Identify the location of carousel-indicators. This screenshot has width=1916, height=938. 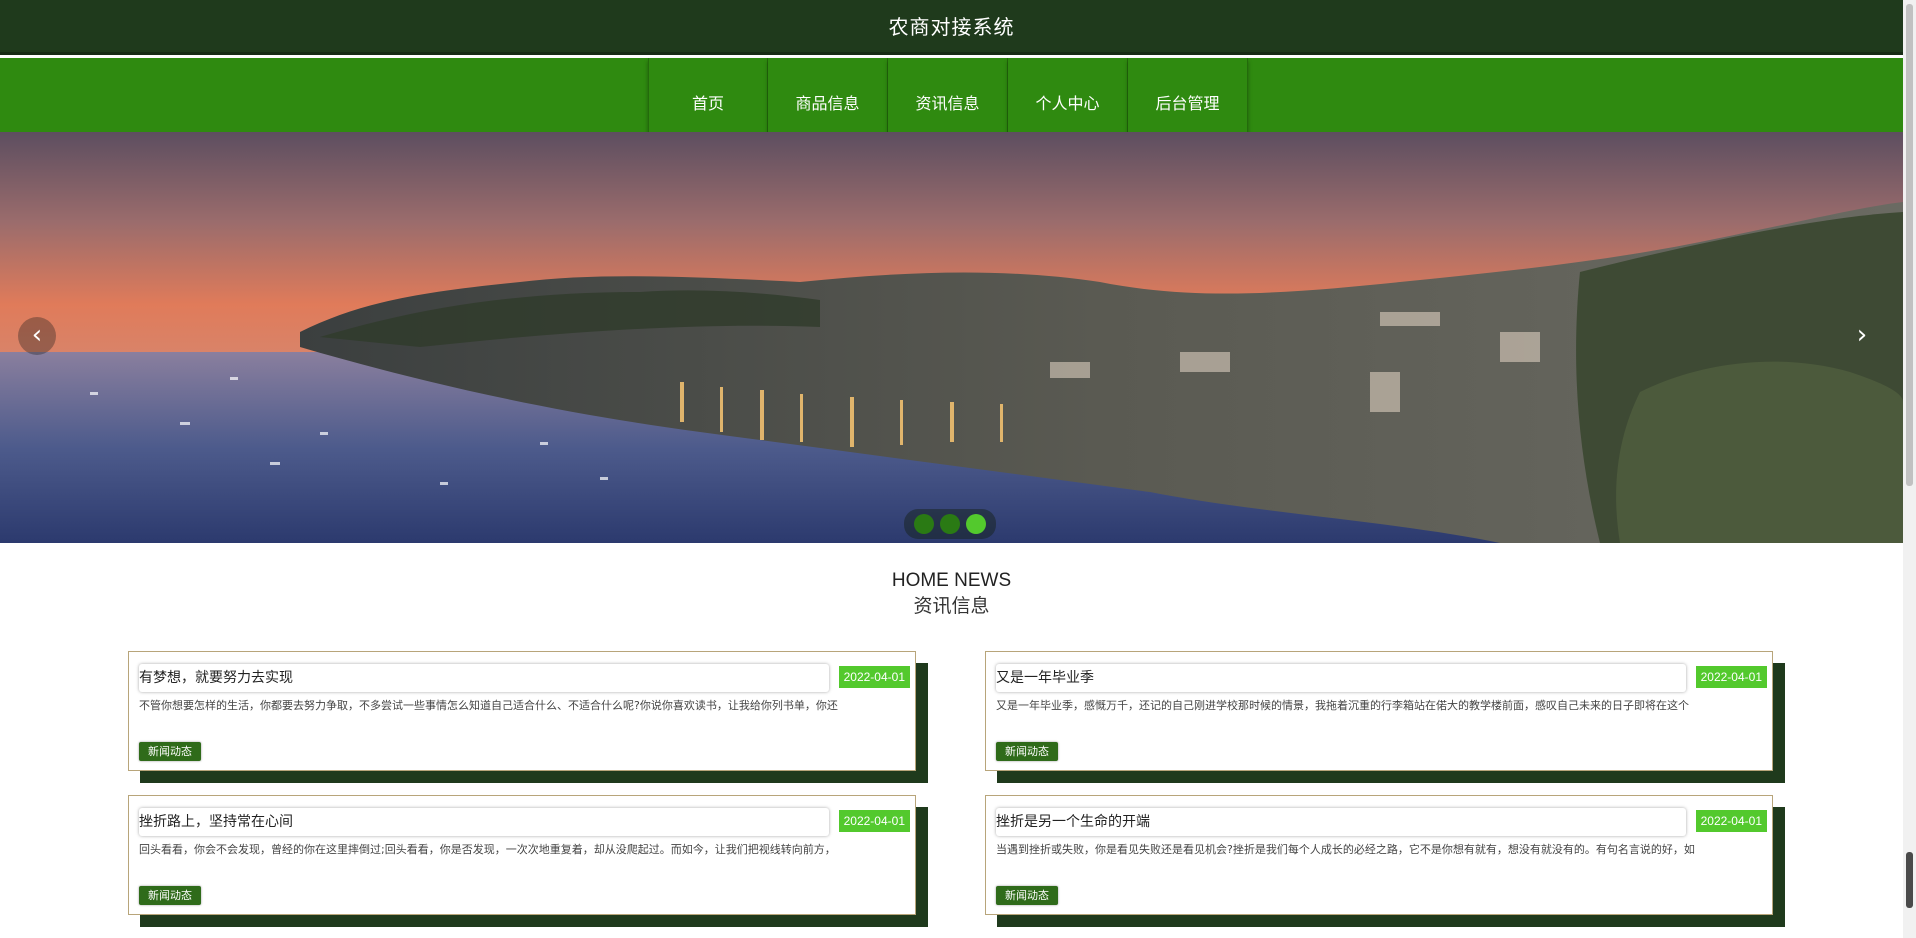
(950, 524).